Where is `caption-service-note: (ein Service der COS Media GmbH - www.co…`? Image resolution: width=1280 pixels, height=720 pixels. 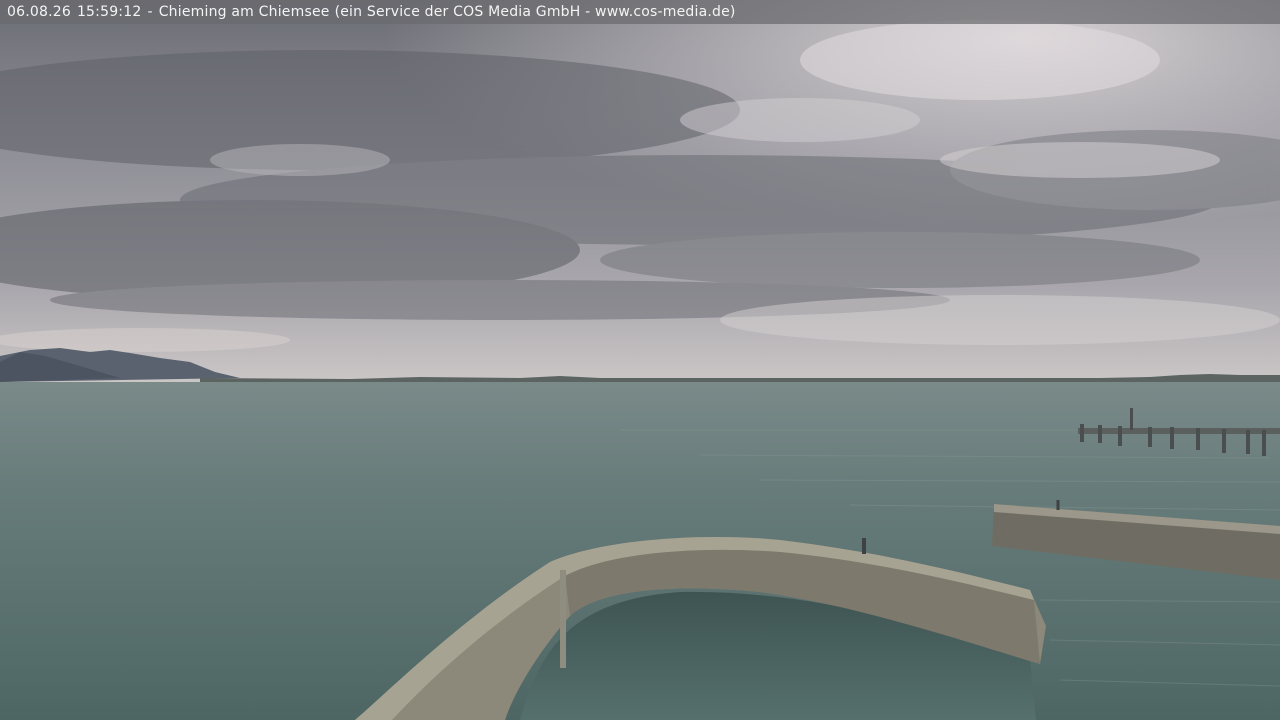 caption-service-note: (ein Service der COS Media GmbH - www.co… is located at coordinates (535, 12).